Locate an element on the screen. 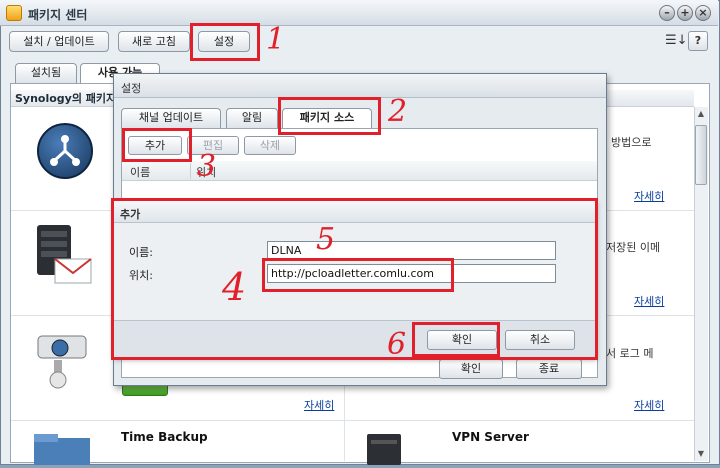 This screenshot has width=720, height=468. dialog-titlebar is located at coordinates (360, 86).